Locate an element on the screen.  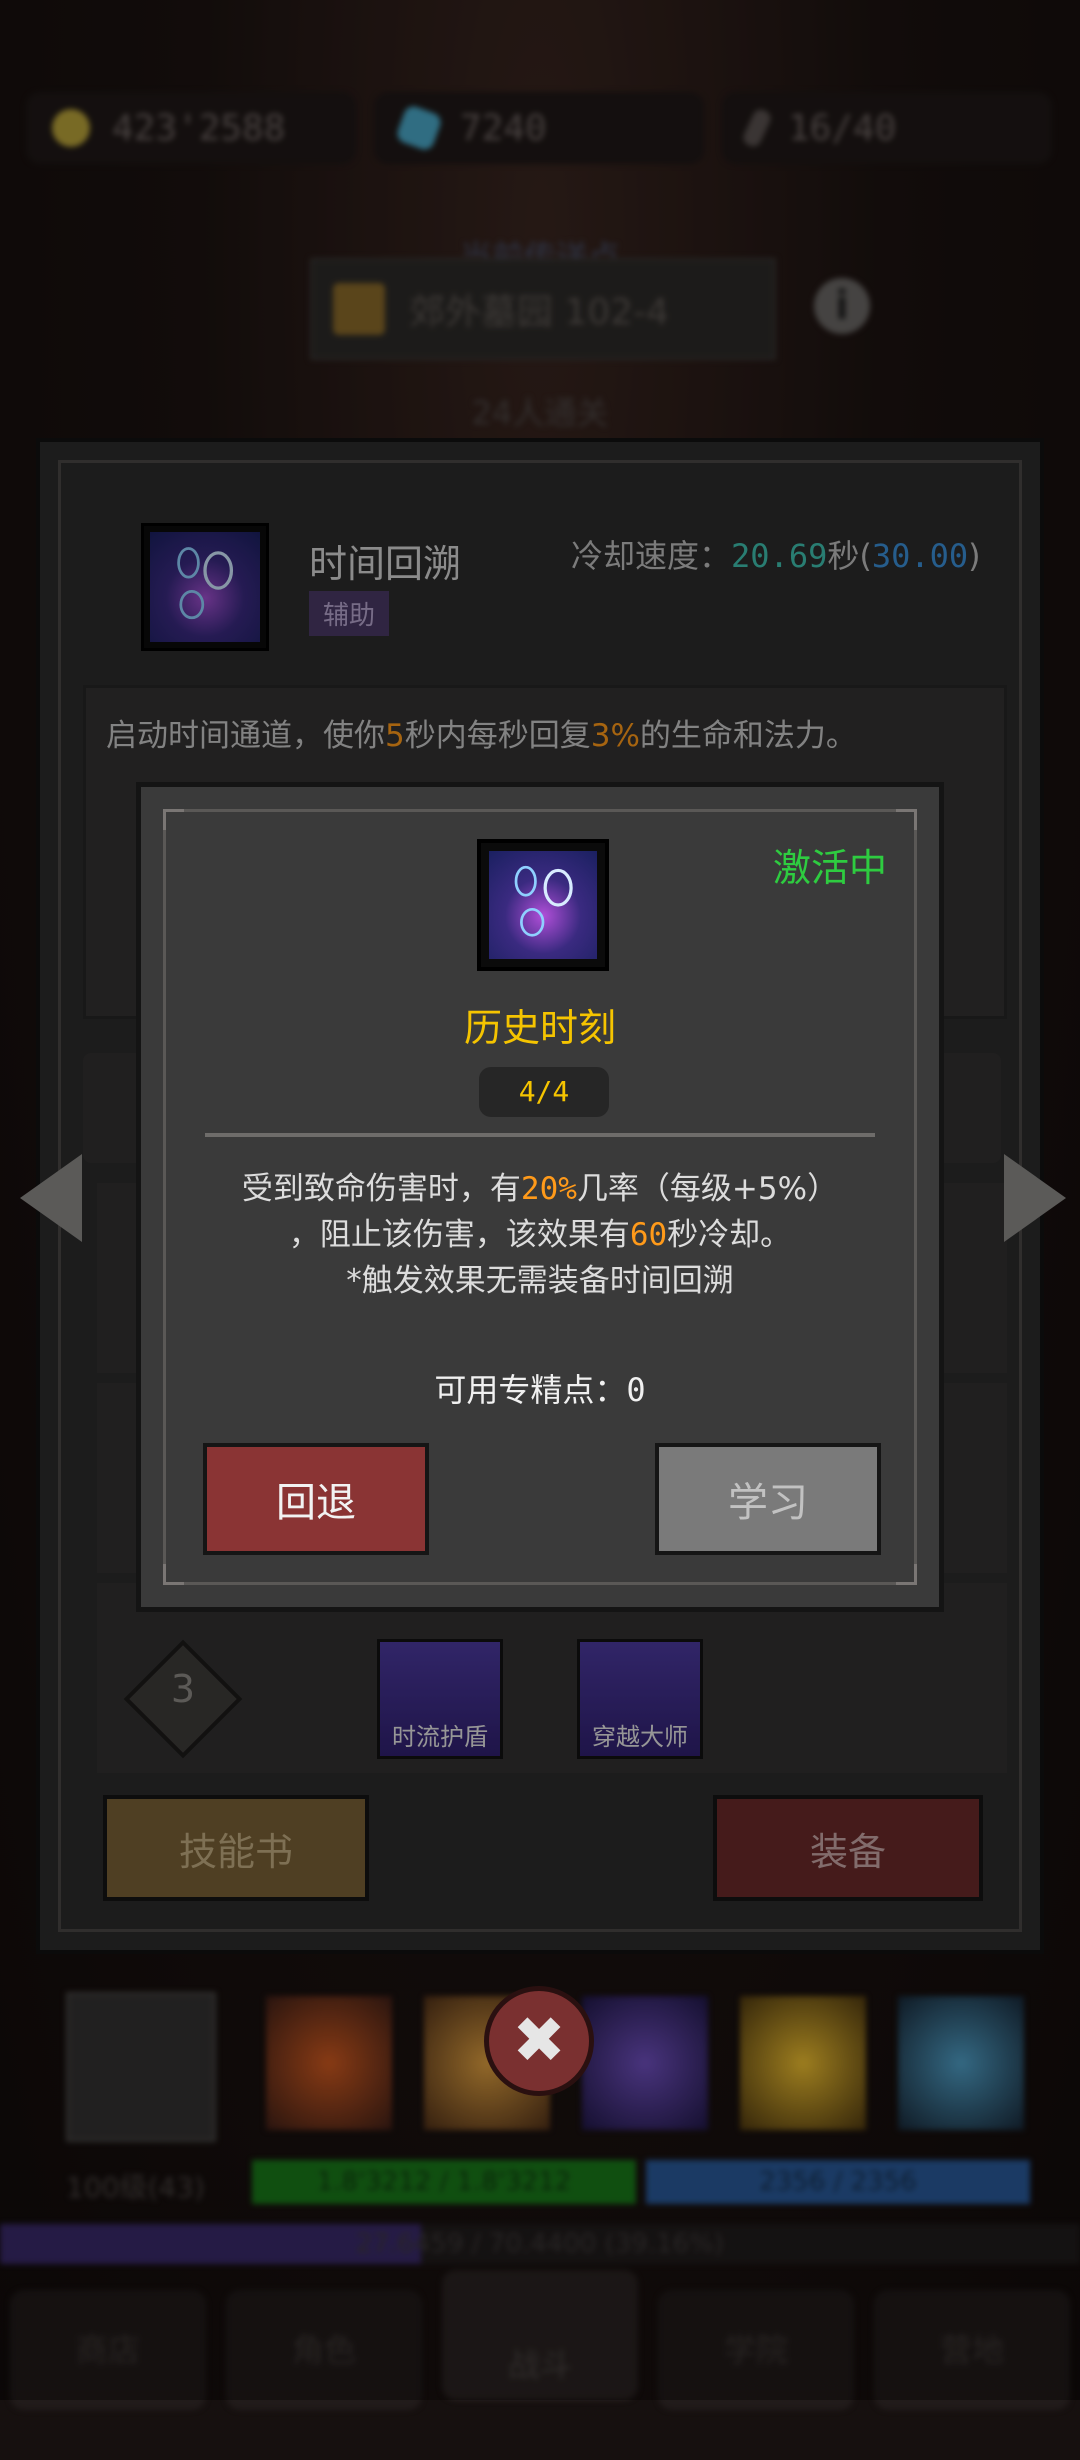
mp-bar: 2356 / 2356 is located at coordinates (838, 2182).